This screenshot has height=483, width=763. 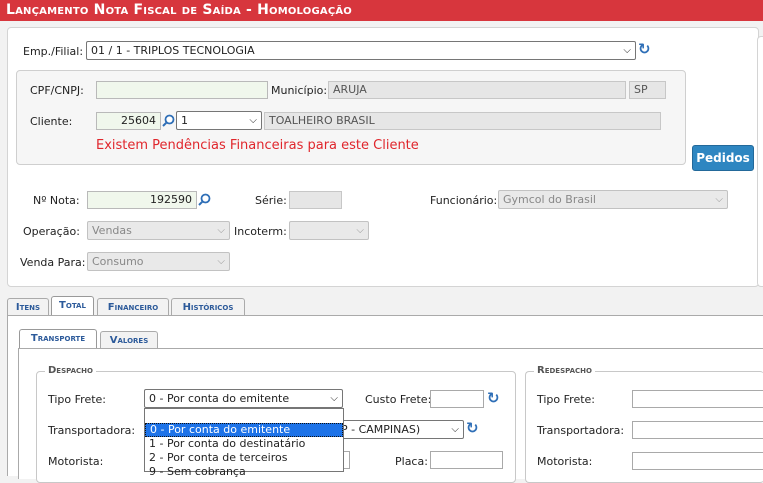 I want to click on frete-option: 1 - Por conta do destinatário, so click(x=244, y=444).